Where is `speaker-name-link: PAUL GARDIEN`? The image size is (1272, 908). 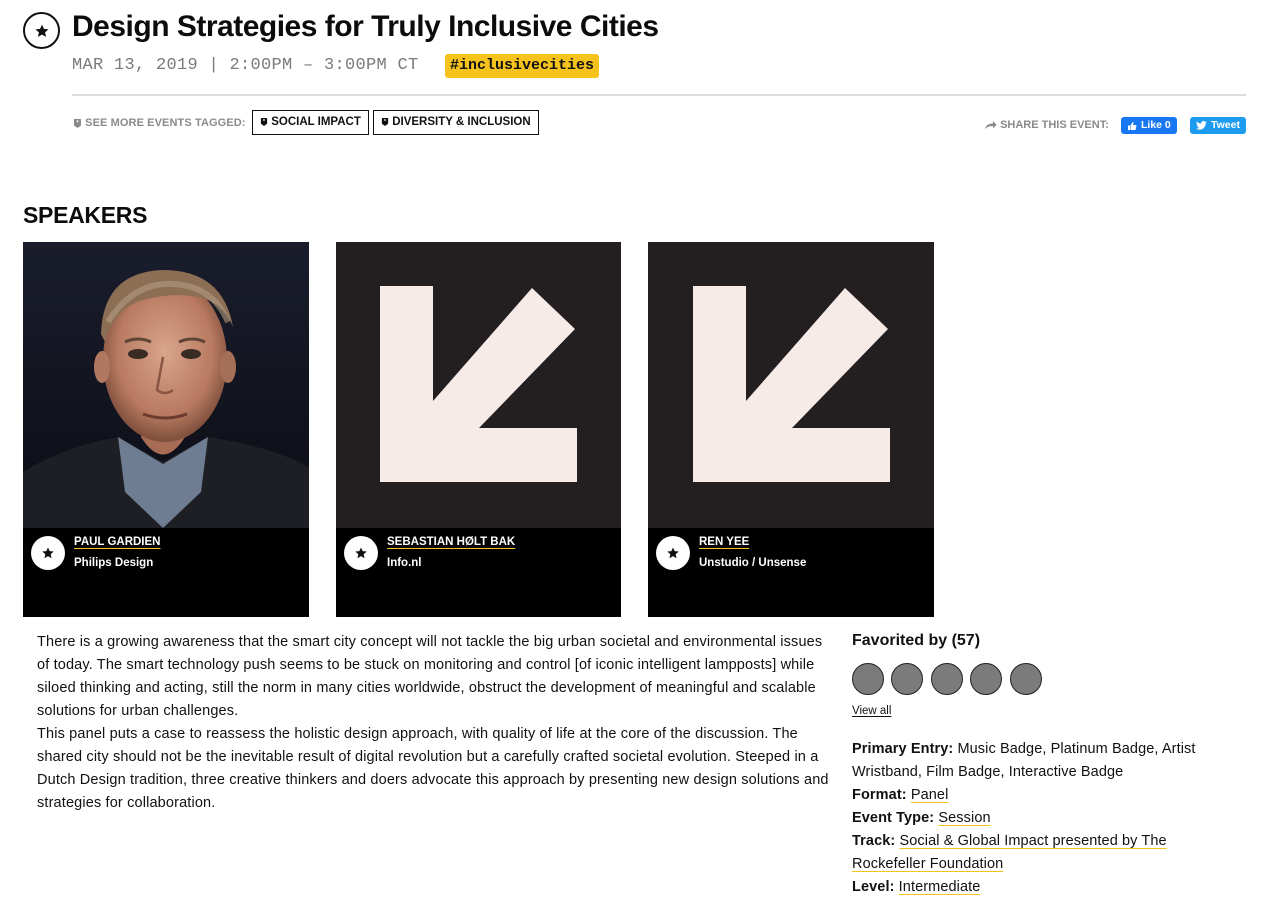 speaker-name-link: PAUL GARDIEN is located at coordinates (117, 542).